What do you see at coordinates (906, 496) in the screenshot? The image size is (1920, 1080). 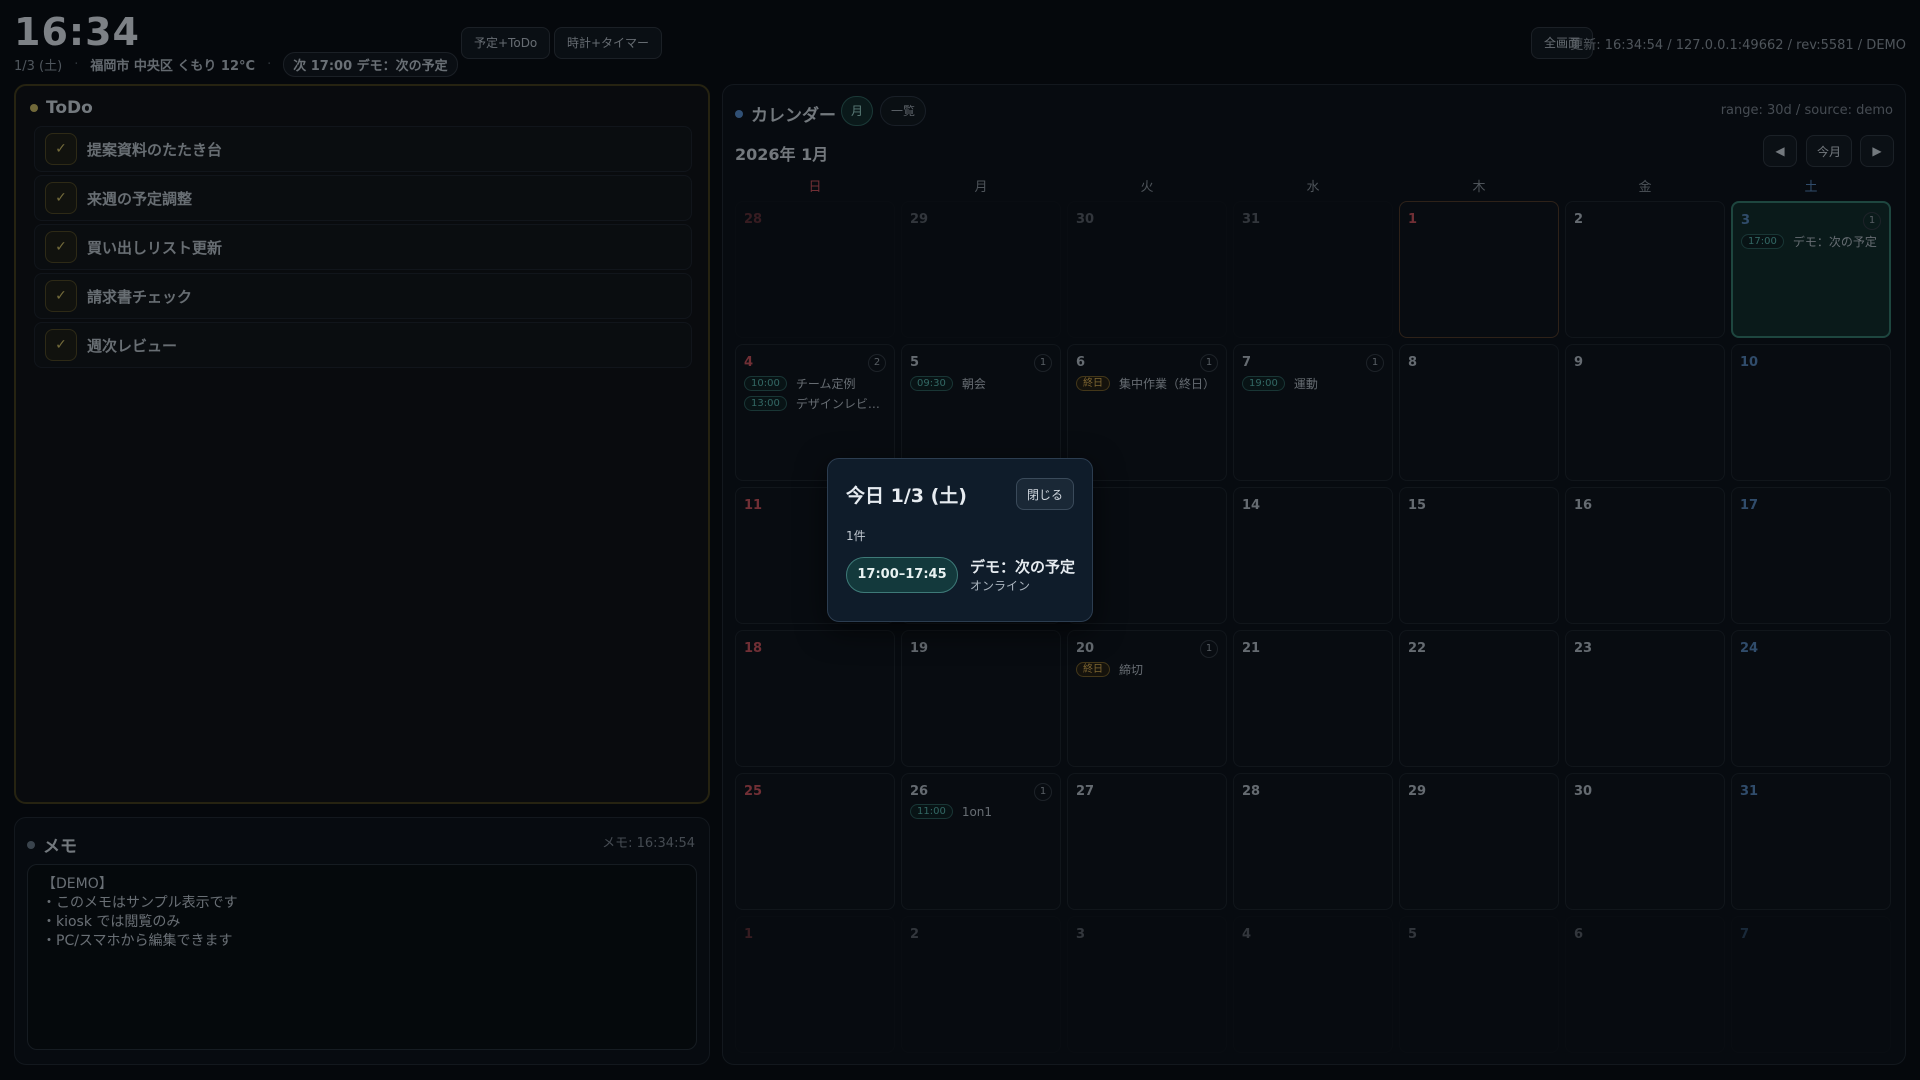 I see `popup-title: 今日 1/3 (土)` at bounding box center [906, 496].